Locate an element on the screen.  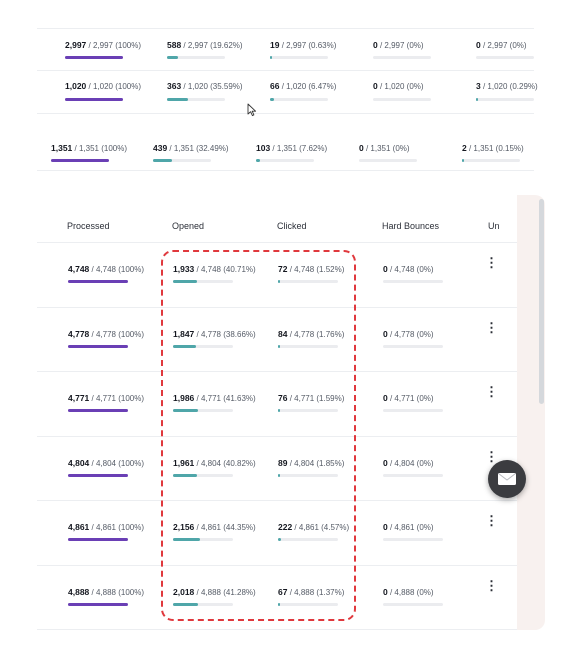
processed-detail: / 1,351 (100%) is located at coordinates (100, 148).